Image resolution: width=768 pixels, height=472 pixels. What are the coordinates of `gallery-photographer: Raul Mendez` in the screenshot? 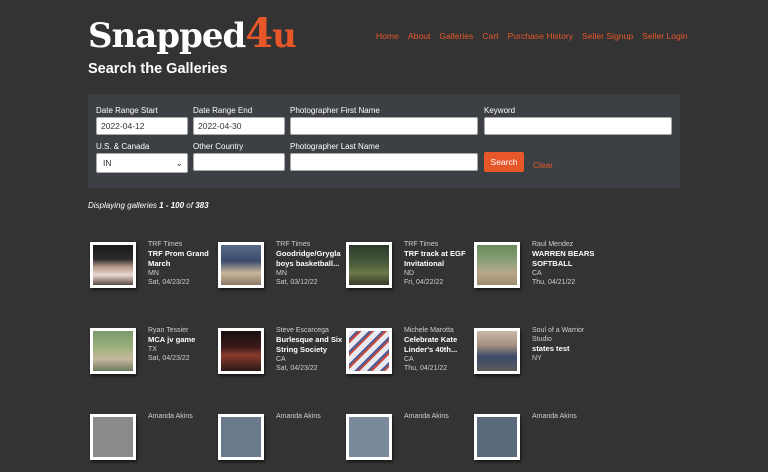 It's located at (567, 244).